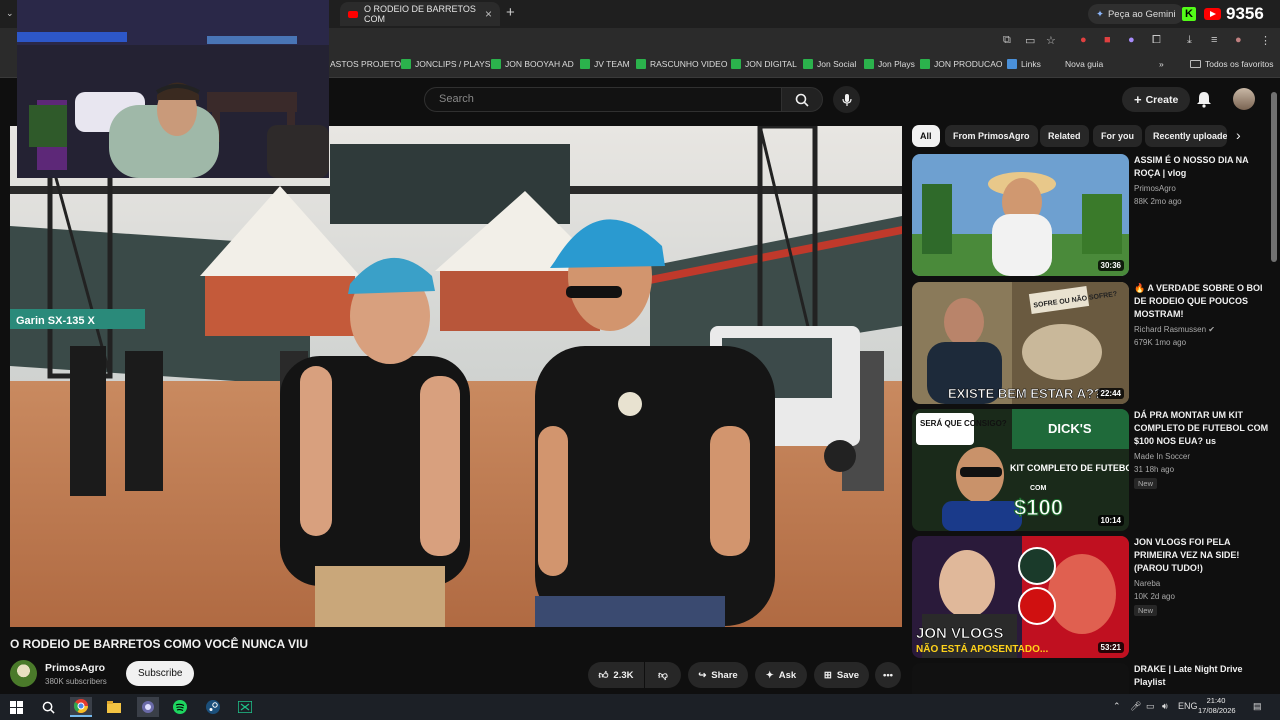 This screenshot has width=1280, height=720. Describe the element at coordinates (160, 673) in the screenshot. I see `subscribe-button: Subscribe` at that location.